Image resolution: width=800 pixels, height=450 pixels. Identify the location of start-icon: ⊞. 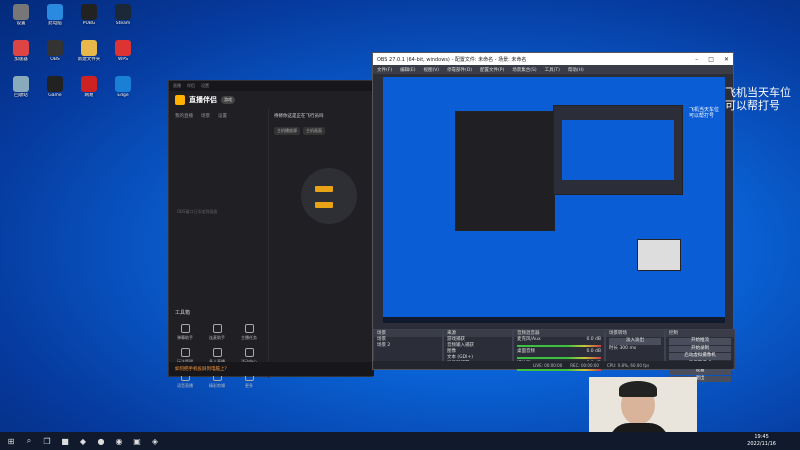
(11, 441).